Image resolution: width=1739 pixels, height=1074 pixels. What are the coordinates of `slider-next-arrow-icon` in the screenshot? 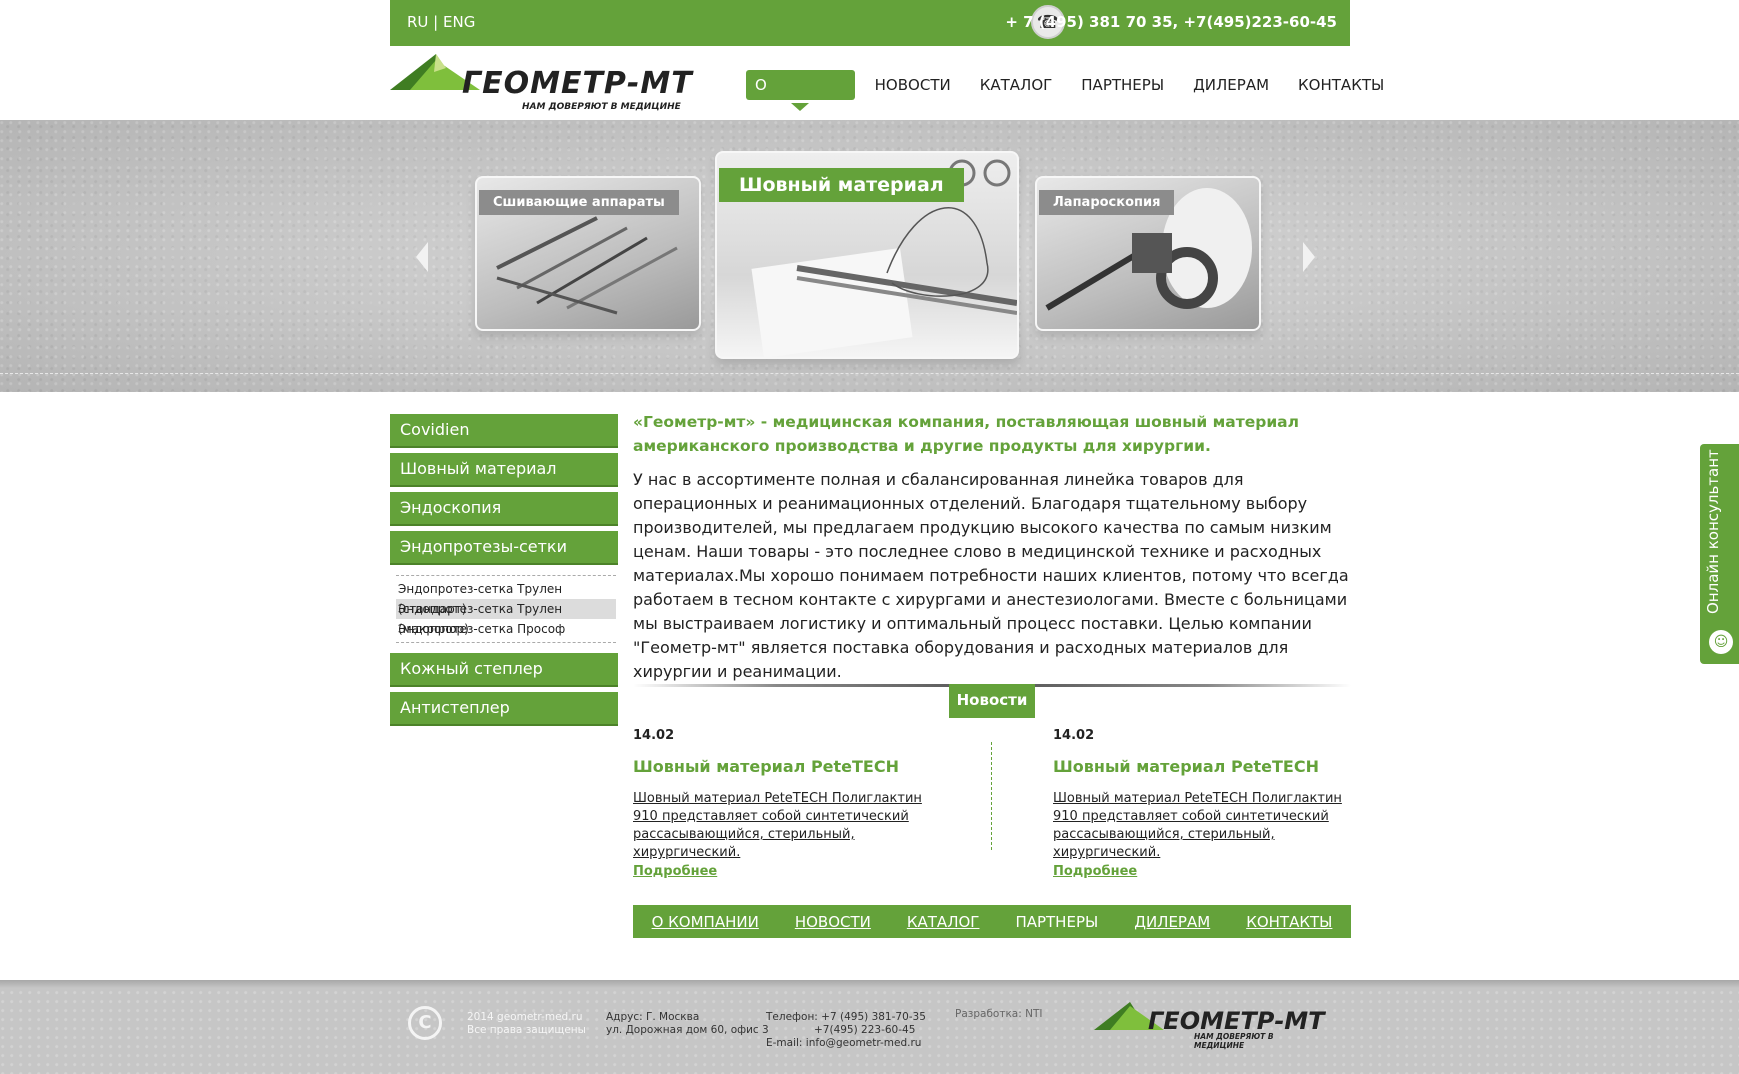 It's located at (1309, 257).